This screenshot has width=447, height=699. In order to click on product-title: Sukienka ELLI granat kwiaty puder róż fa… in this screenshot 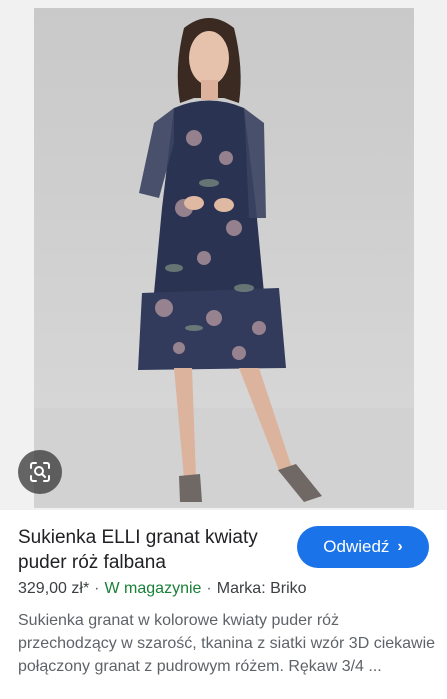, I will do `click(150, 550)`.